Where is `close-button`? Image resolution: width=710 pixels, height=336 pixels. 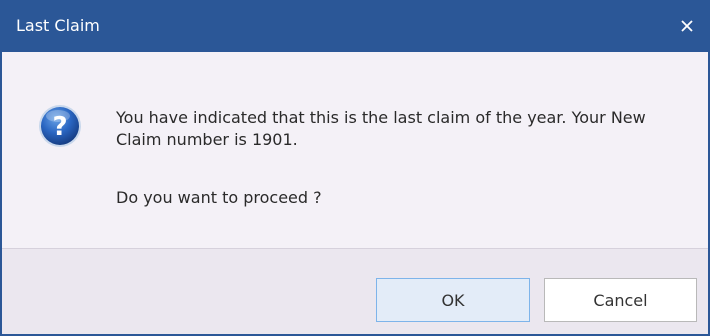
close-button is located at coordinates (687, 26).